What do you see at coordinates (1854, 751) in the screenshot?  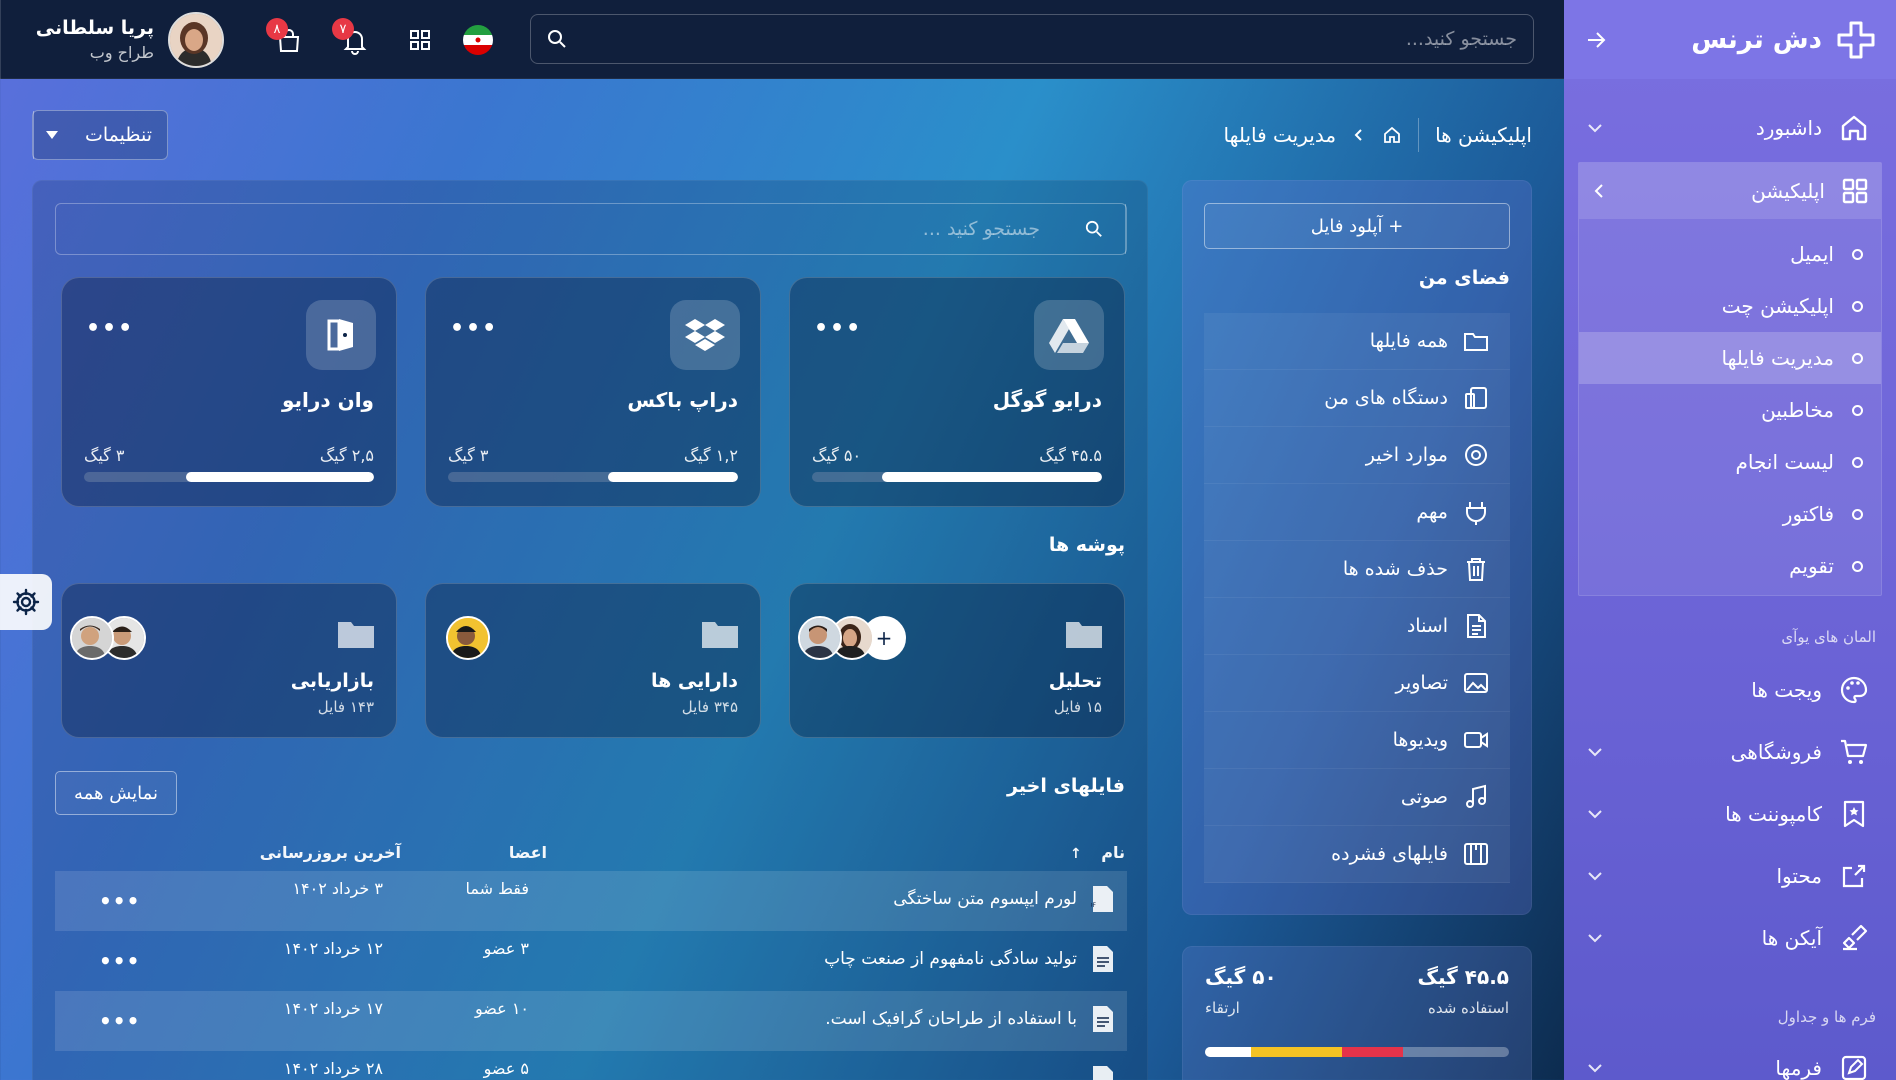 I see `cart-icon` at bounding box center [1854, 751].